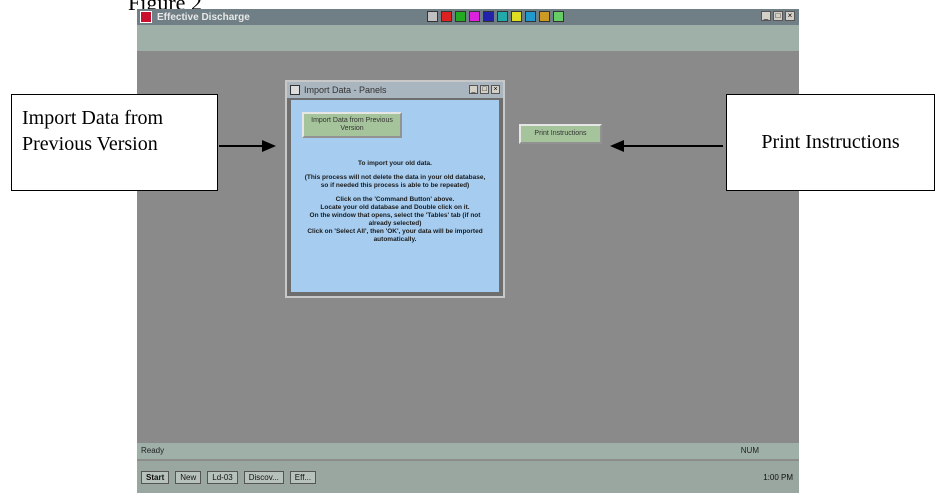 The height and width of the screenshot is (495, 935). I want to click on arrow-head-import, so click(269, 146).